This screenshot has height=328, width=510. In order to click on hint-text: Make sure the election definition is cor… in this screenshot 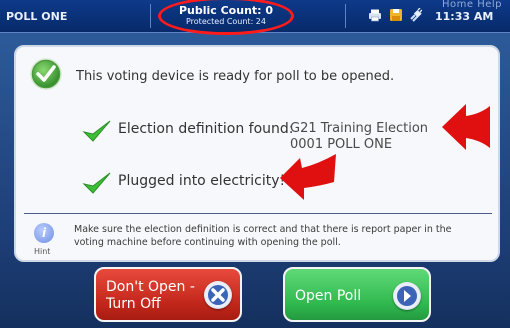, I will do `click(263, 236)`.